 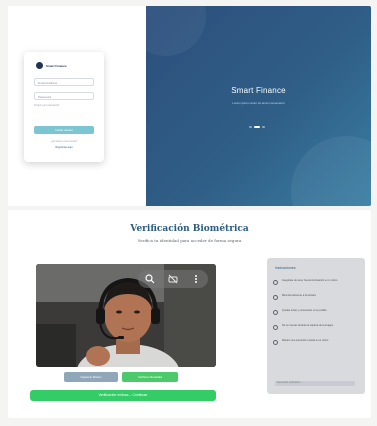 I want to click on instructions-title: Instrucciones, so click(x=285, y=268).